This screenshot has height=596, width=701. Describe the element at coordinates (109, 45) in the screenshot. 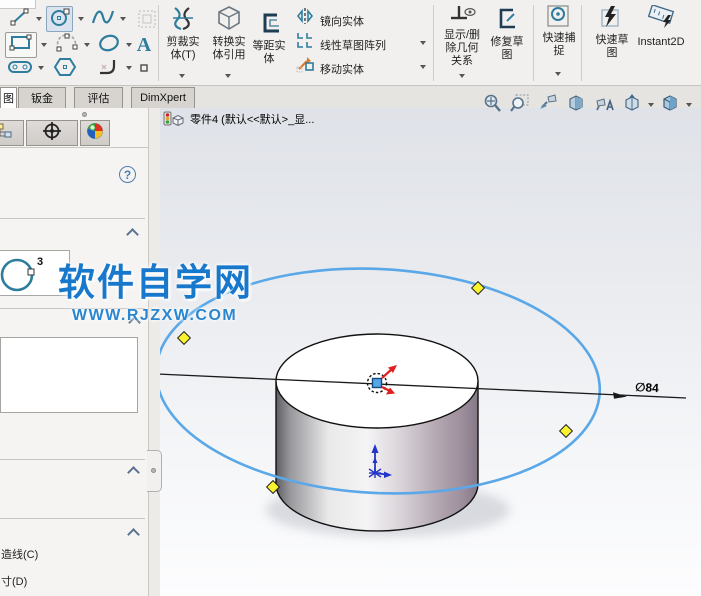

I see `ellipse-tool-button` at that location.